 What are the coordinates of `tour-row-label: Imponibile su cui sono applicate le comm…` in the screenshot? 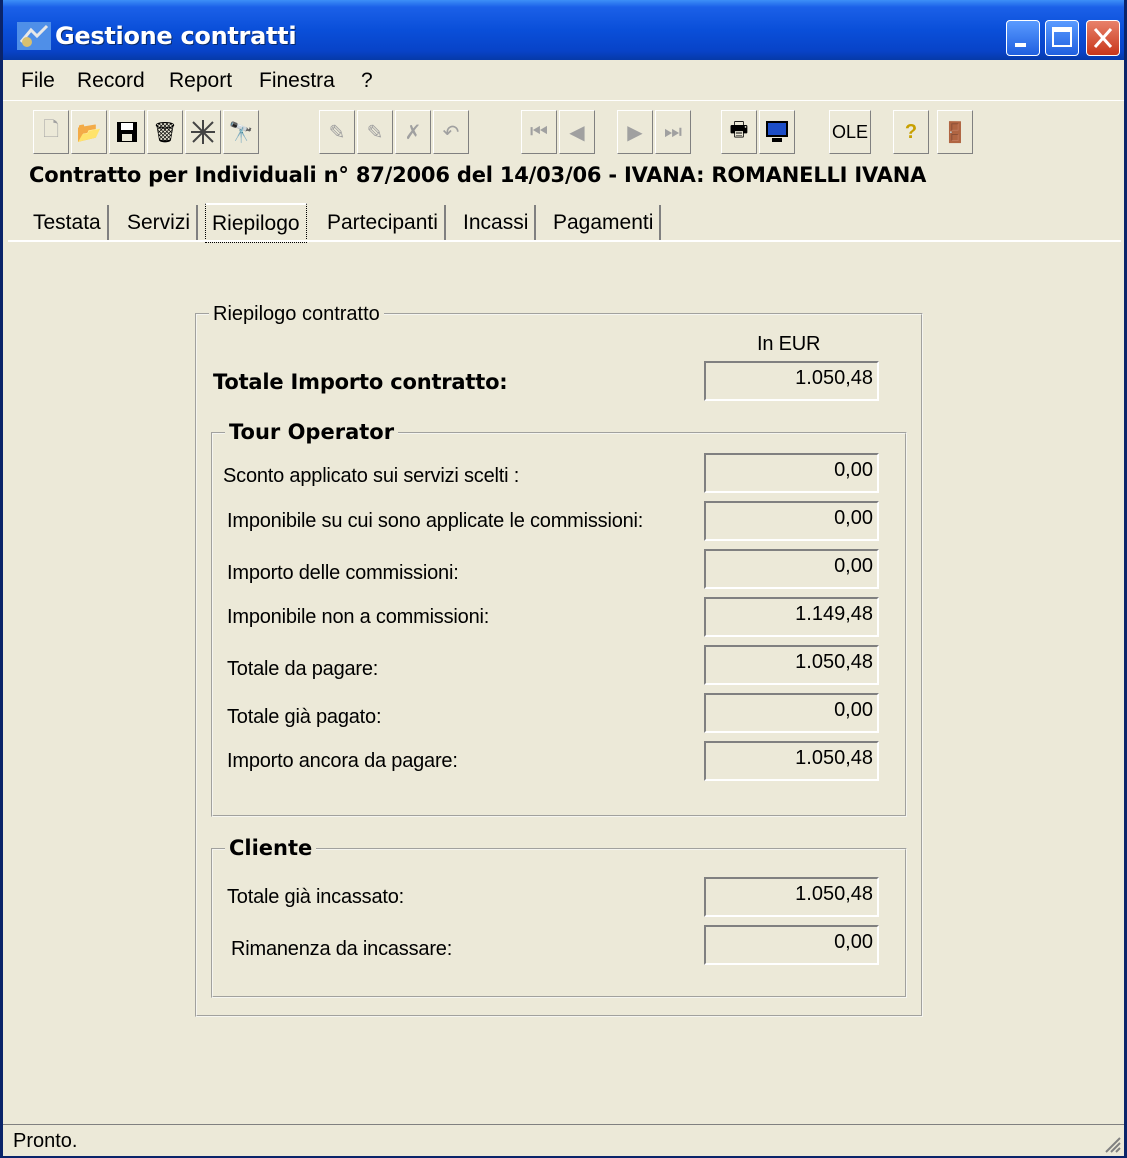 It's located at (435, 521).